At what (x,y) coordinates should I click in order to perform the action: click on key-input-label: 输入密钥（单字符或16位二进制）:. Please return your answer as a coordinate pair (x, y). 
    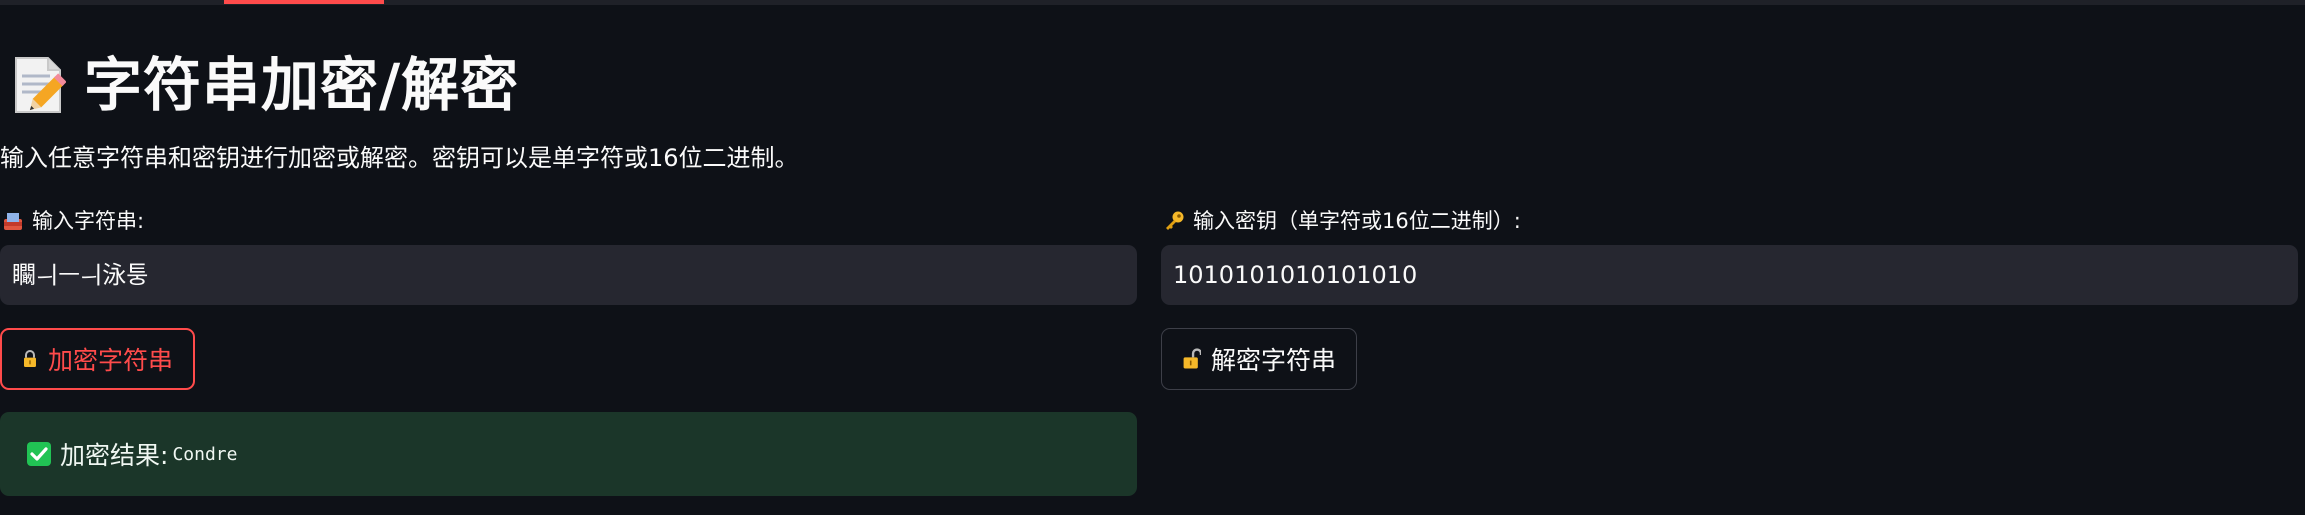
    Looking at the image, I should click on (1342, 221).